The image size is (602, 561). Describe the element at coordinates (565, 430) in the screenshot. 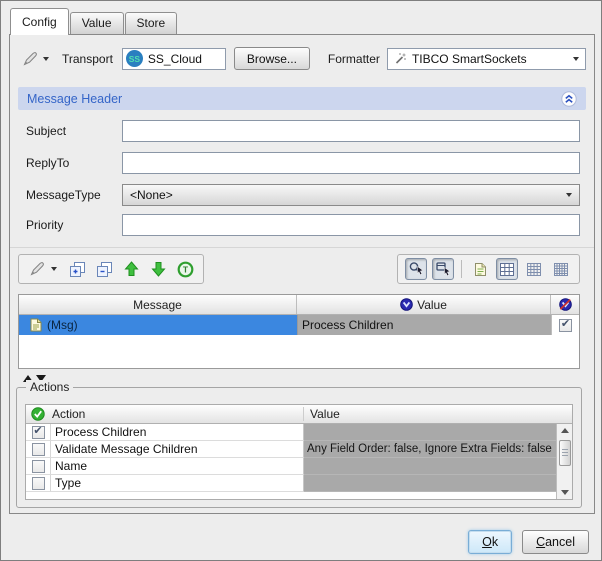

I see `scroll-up-button` at that location.